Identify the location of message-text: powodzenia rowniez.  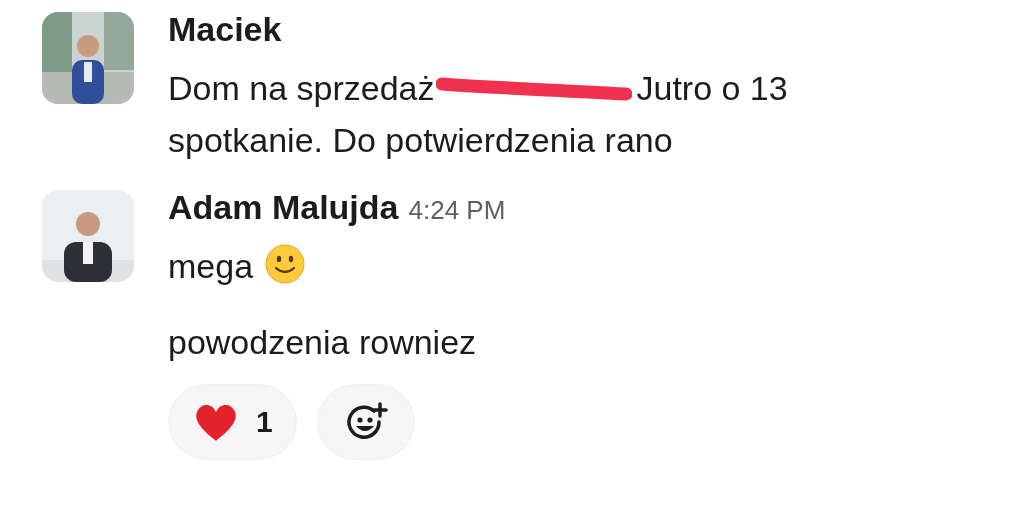
(322, 342).